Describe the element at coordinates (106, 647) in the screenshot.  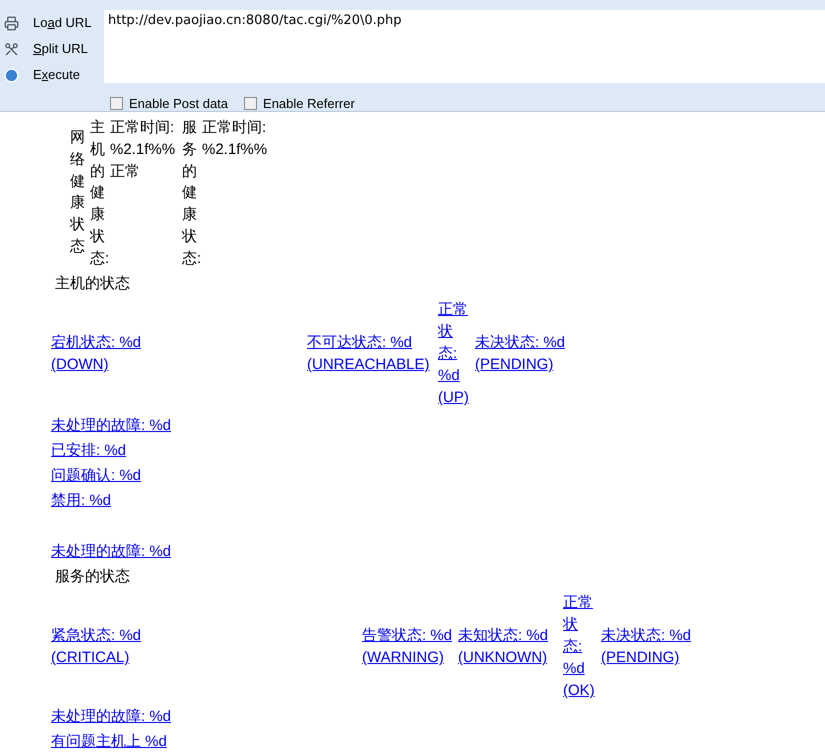
I see `status-link: 紧急状态: %d (CRITICAL)` at that location.